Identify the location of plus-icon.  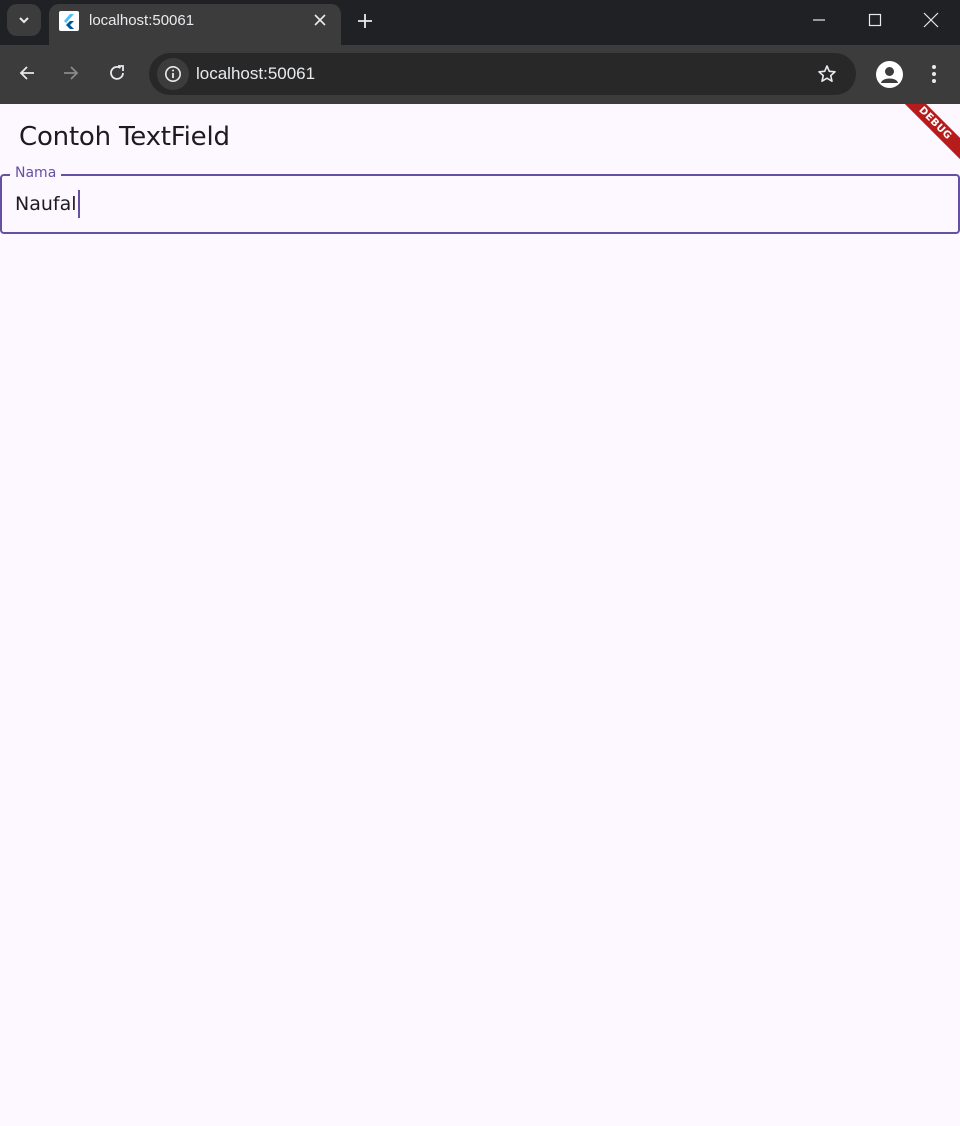
(365, 21).